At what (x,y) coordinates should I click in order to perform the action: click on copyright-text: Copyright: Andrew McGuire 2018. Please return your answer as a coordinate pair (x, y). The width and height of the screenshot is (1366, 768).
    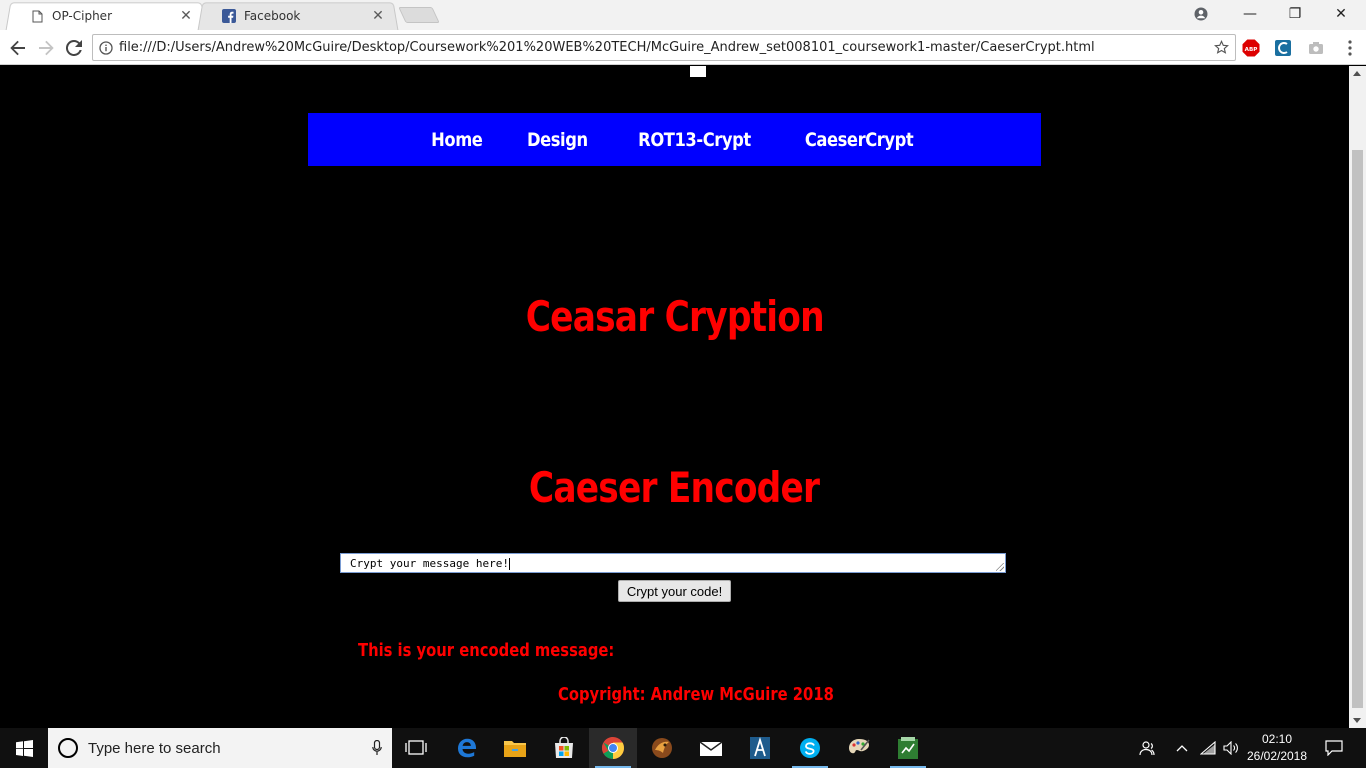
    Looking at the image, I should click on (726, 694).